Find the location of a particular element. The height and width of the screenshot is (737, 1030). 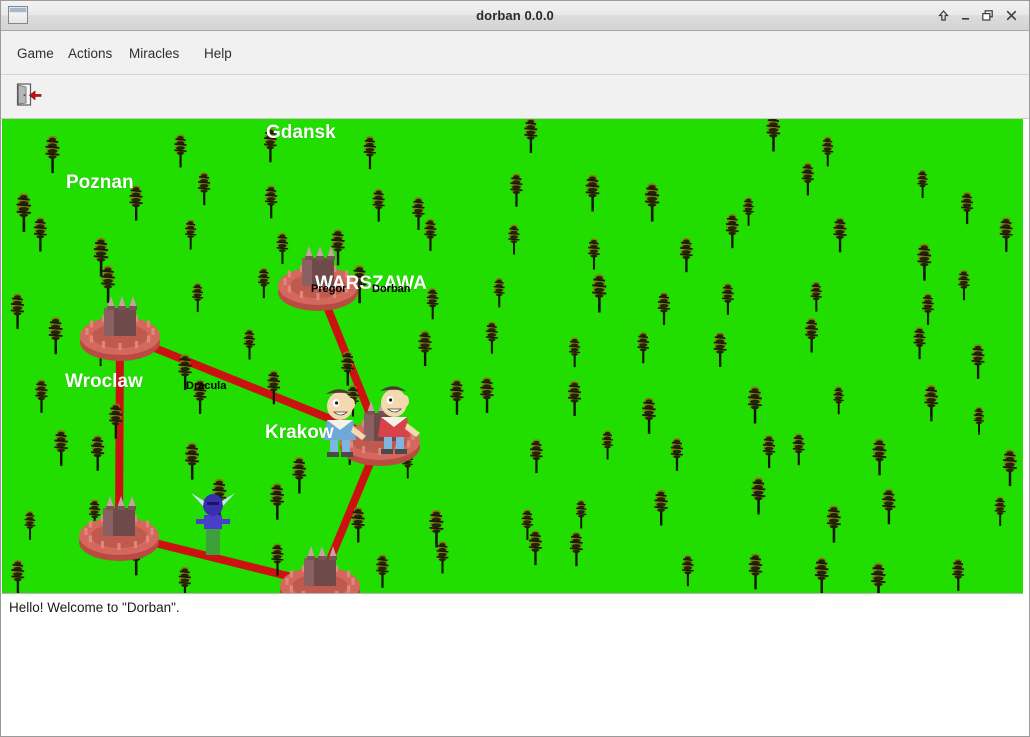

city-gdansk is located at coordinates (318, 278).